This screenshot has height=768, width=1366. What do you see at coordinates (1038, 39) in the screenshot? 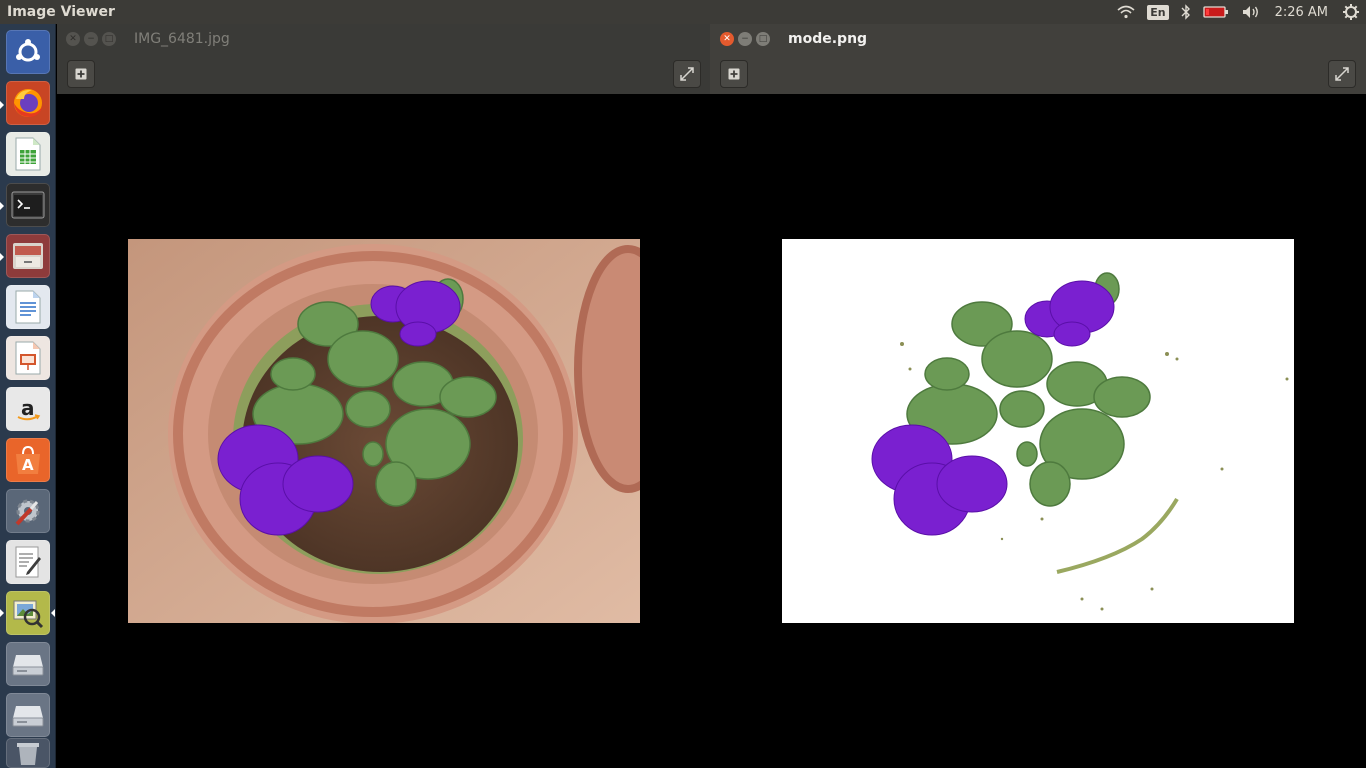
I see `titlebar: ✕ − □ mode.png` at bounding box center [1038, 39].